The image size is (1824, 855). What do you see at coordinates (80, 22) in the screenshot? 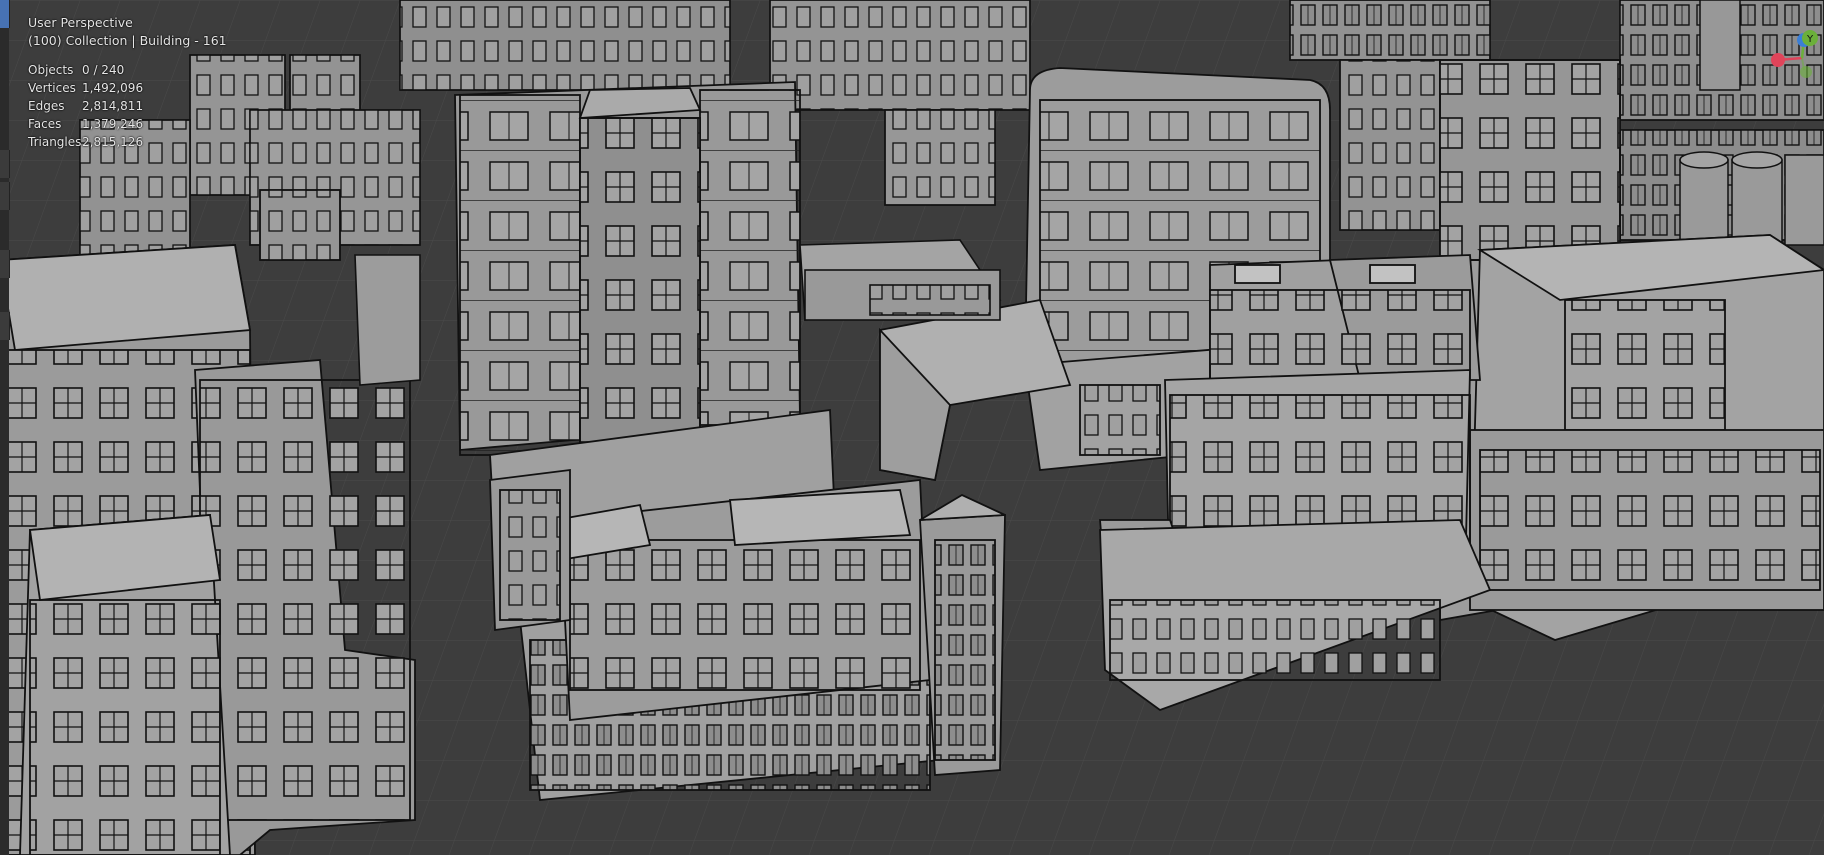
I see `view-name: User Perspective` at bounding box center [80, 22].